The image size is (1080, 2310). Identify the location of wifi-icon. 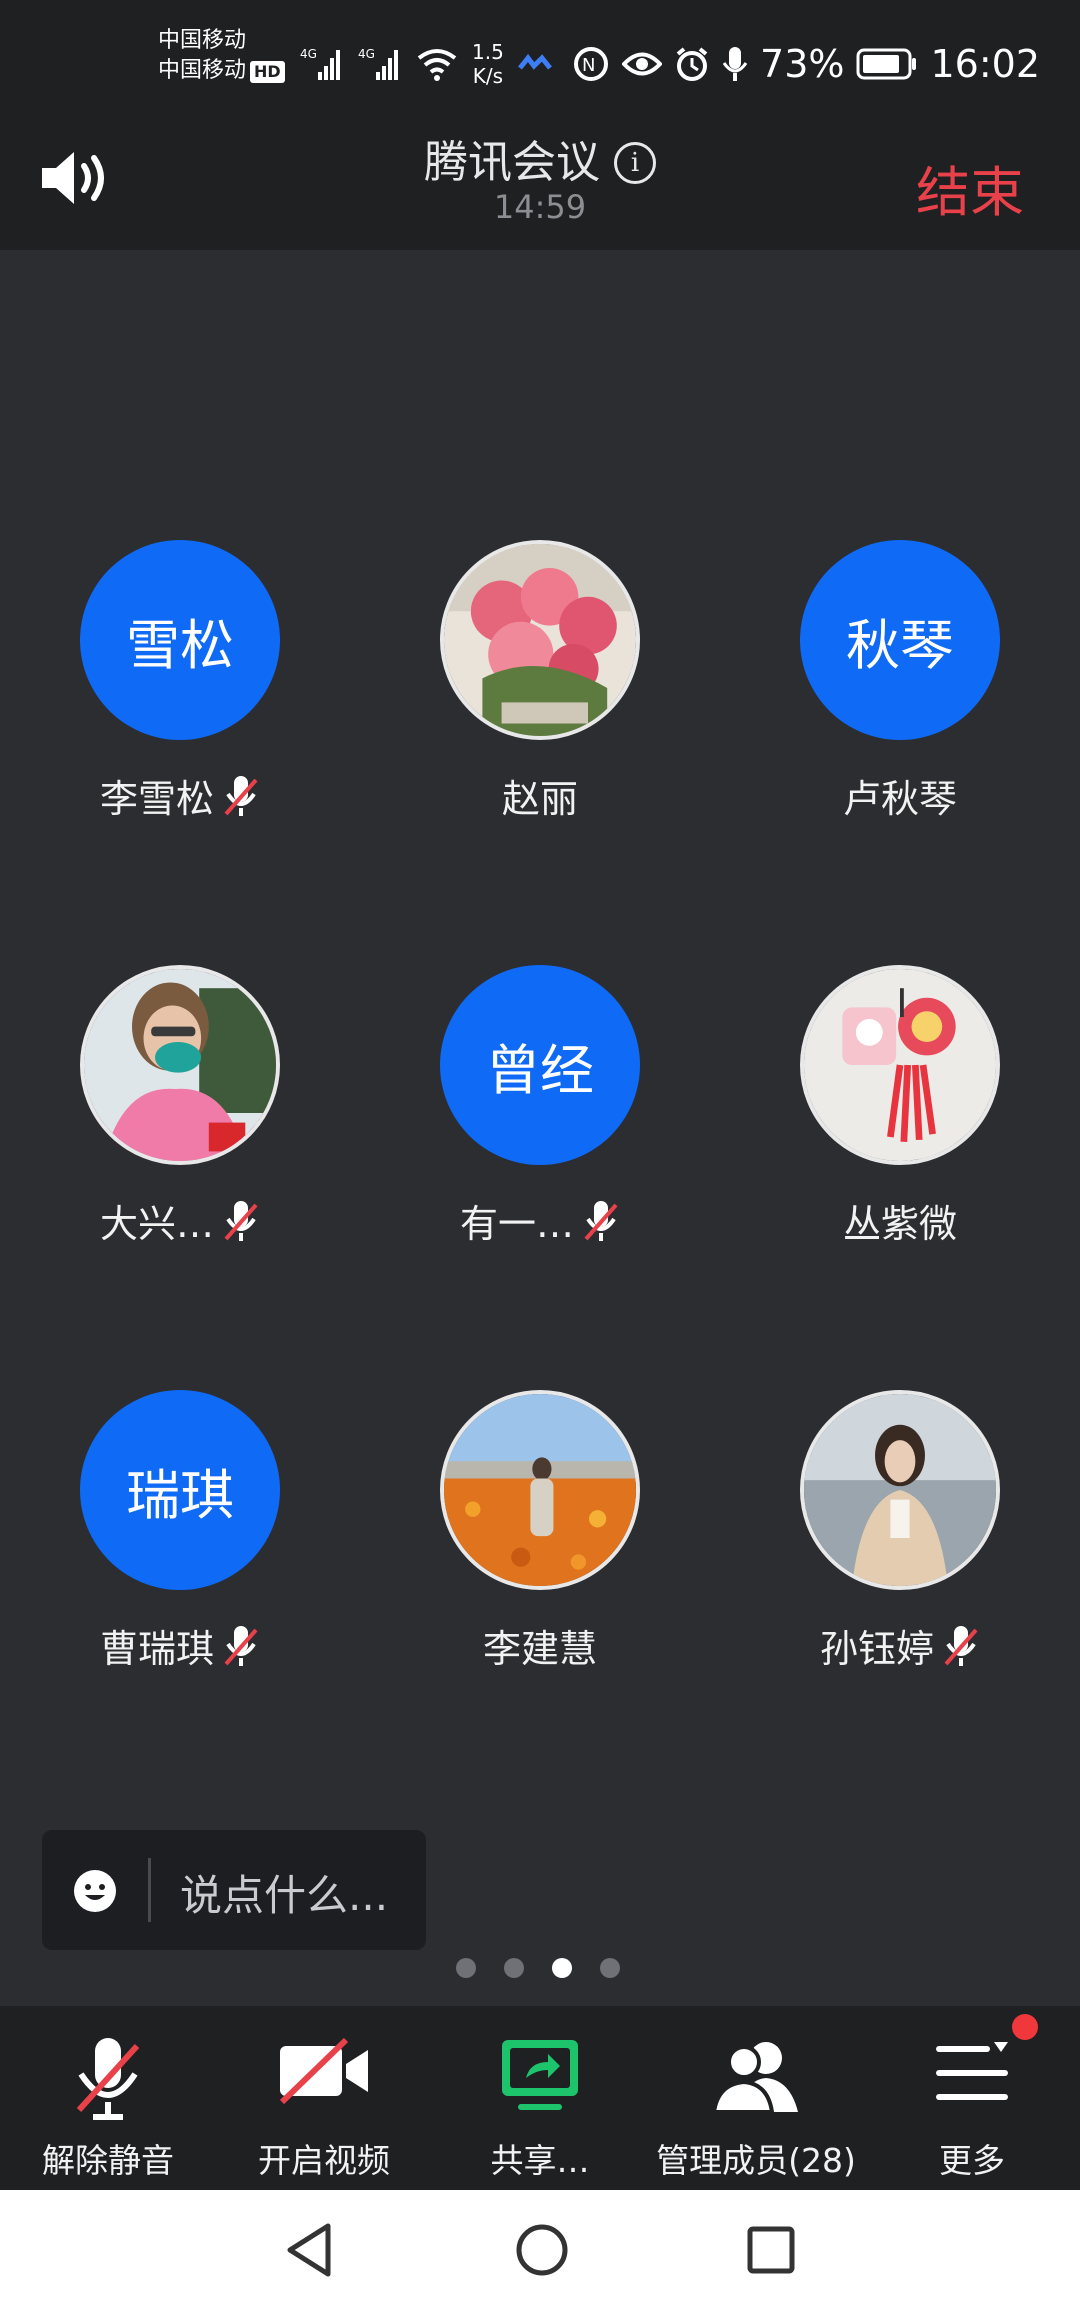
(437, 65).